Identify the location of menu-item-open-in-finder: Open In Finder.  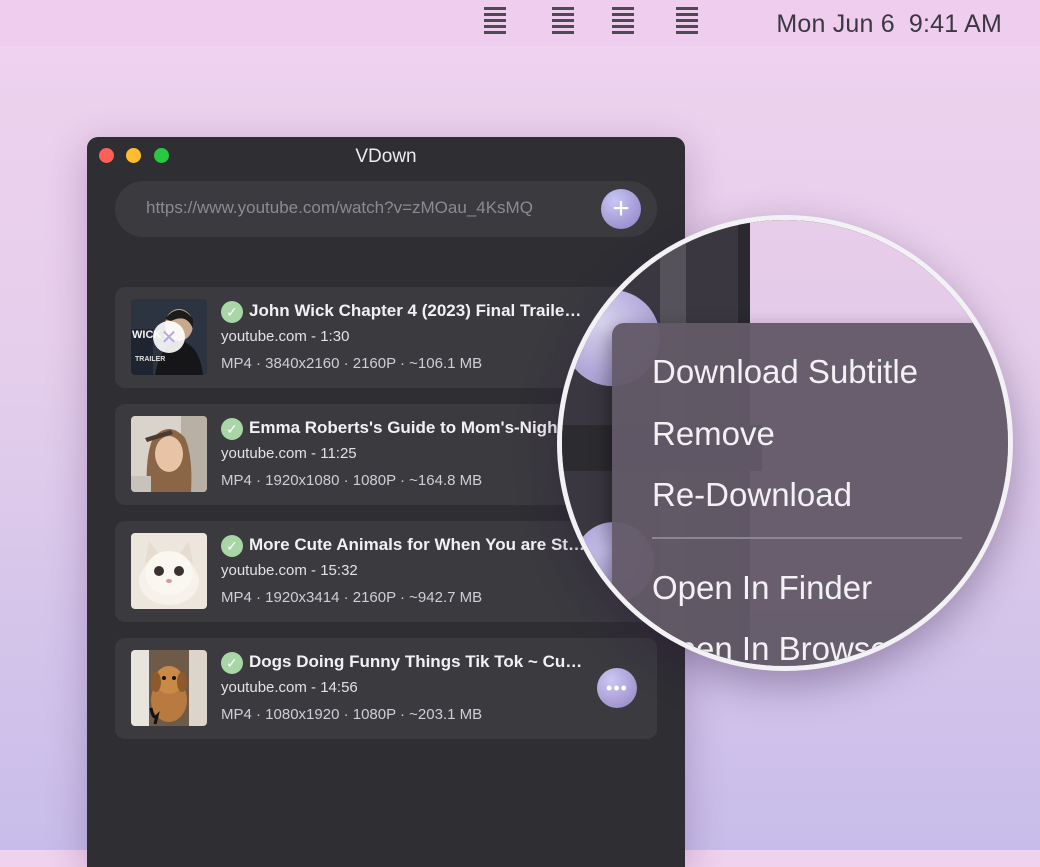
(762, 588).